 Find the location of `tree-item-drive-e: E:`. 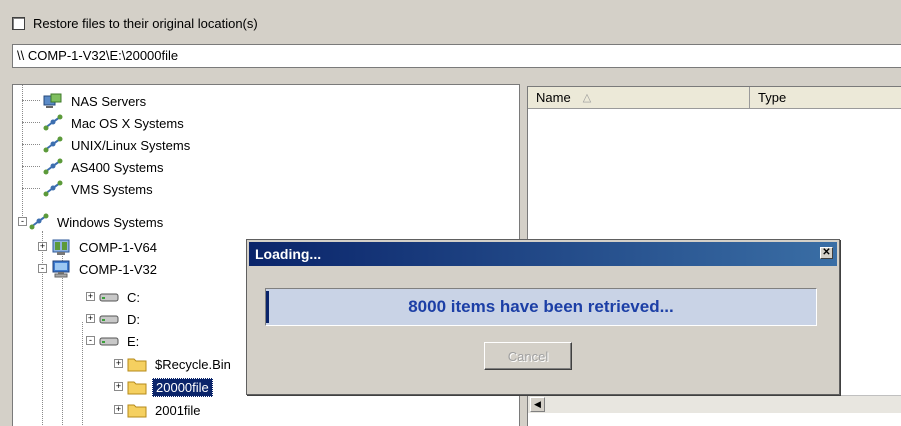

tree-item-drive-e: E: is located at coordinates (120, 341).